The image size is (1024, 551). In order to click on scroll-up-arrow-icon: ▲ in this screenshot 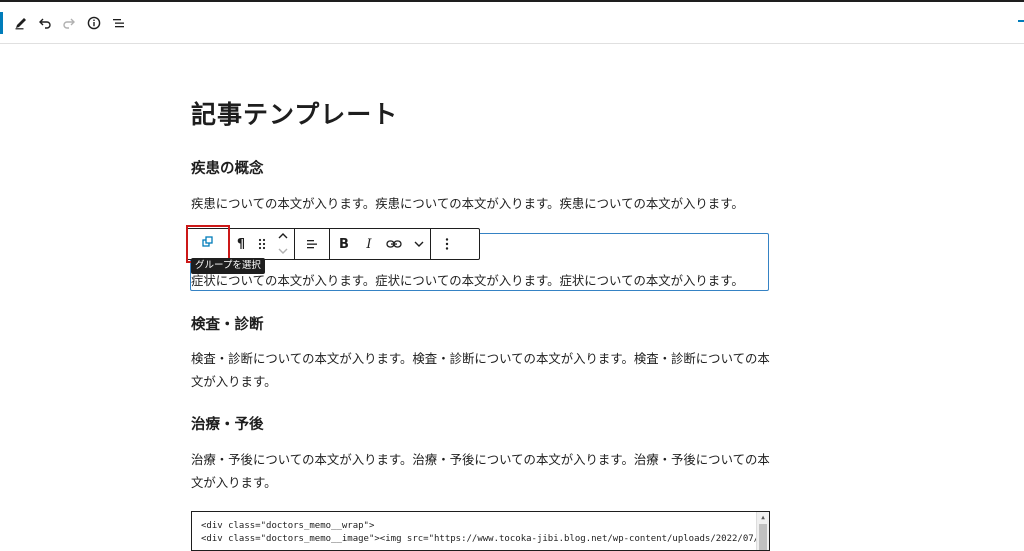, I will do `click(763, 518)`.